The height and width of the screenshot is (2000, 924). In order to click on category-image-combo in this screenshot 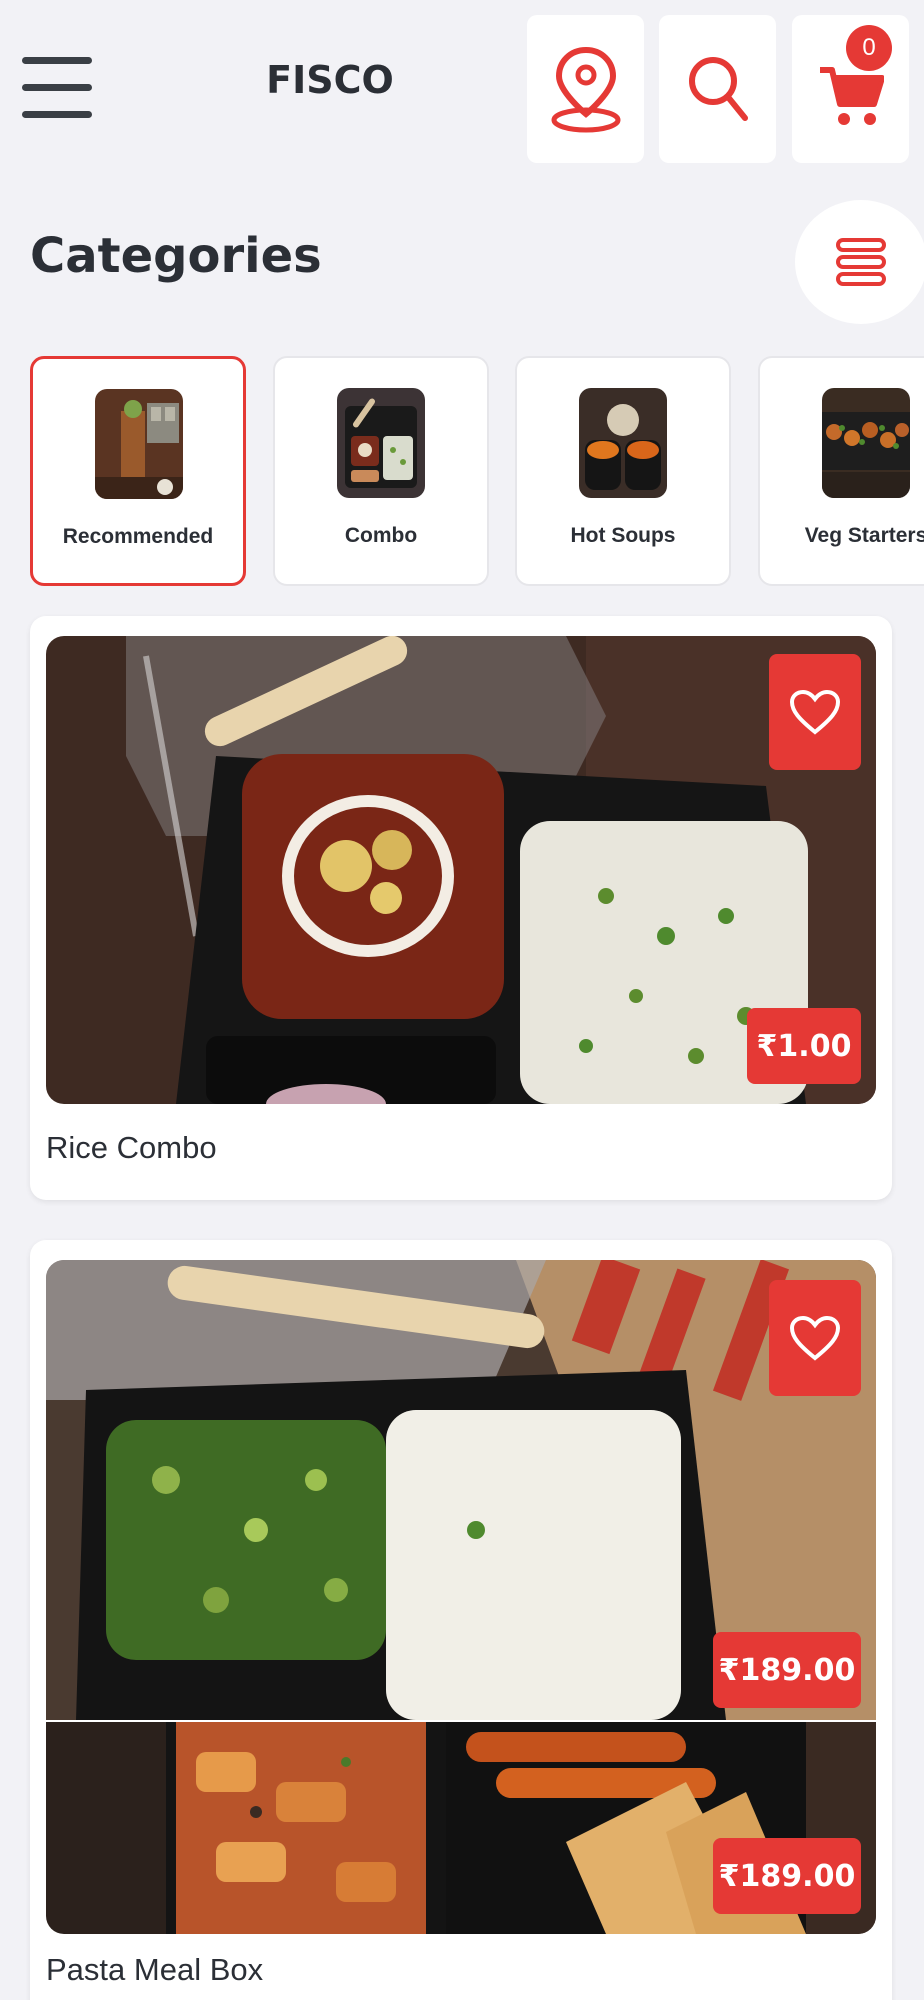, I will do `click(381, 443)`.